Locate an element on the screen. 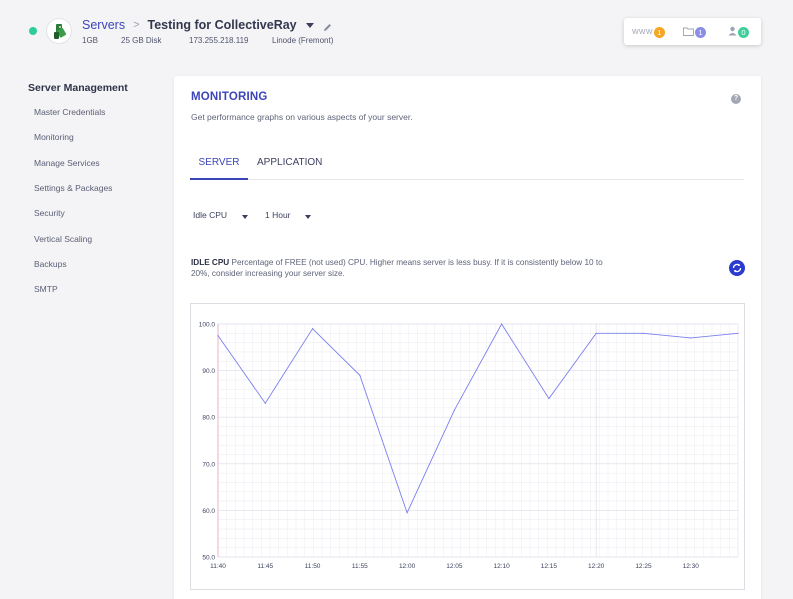 The height and width of the screenshot is (599, 793). chart-y-tick-label: 80.0 is located at coordinates (208, 418).